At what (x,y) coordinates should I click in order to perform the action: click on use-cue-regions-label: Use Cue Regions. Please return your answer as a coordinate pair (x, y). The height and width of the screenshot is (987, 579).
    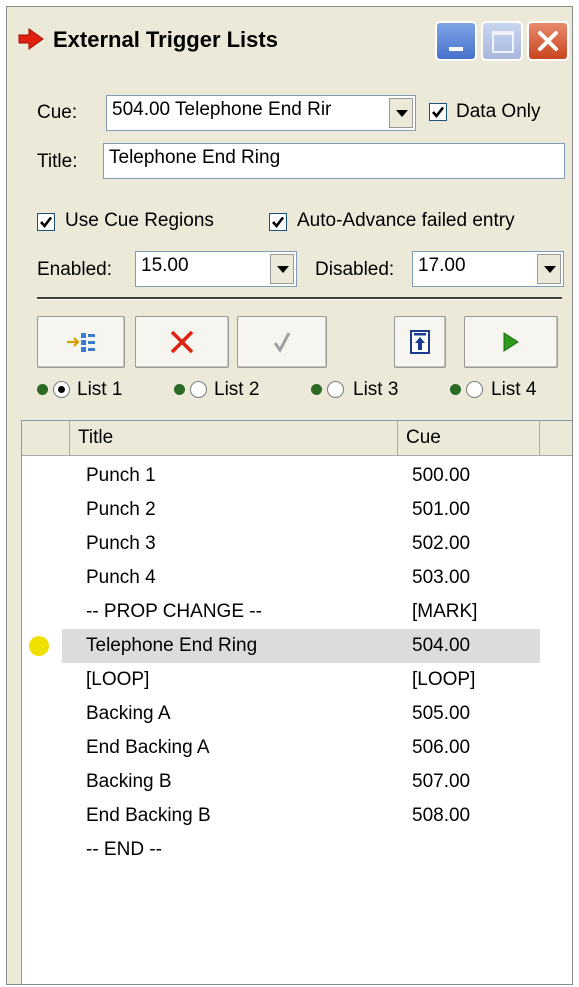
    Looking at the image, I should click on (139, 220).